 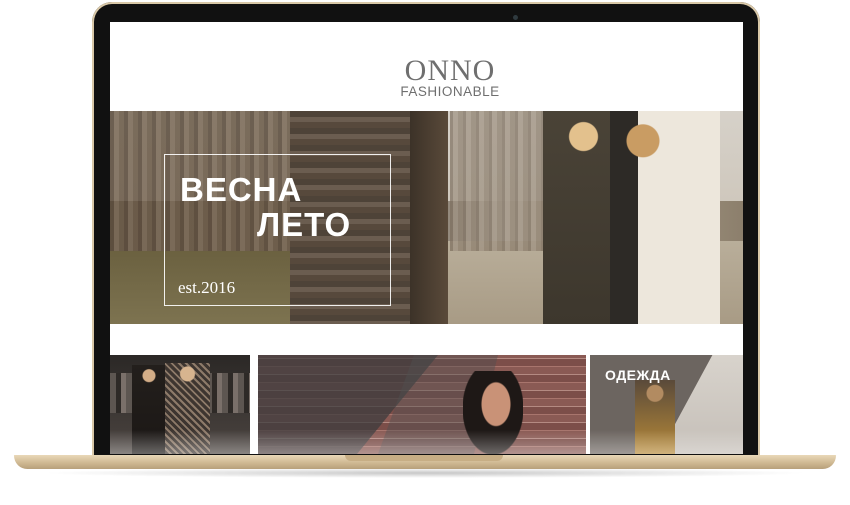 I want to click on site-logo: ONNO FASHIONABLE, so click(x=450, y=77).